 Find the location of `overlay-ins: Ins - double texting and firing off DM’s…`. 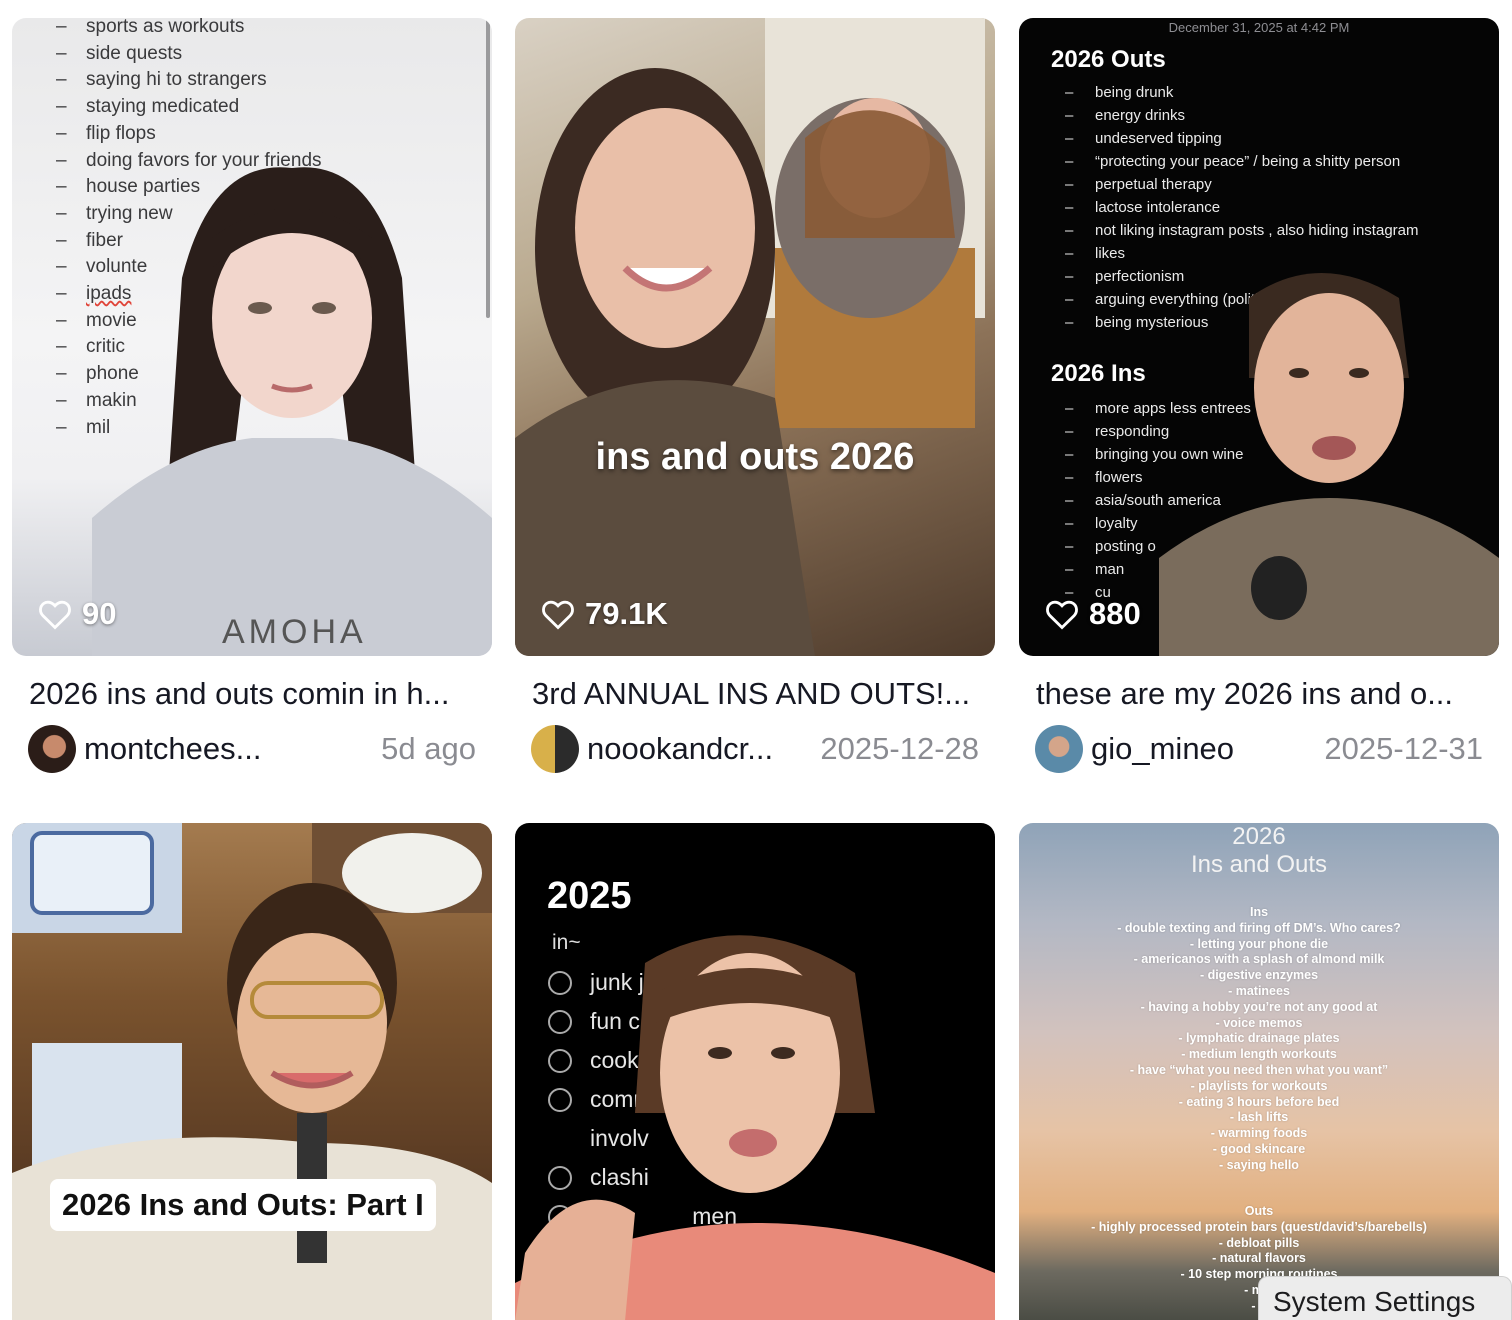

overlay-ins: Ins - double texting and firing off DM’s… is located at coordinates (1259, 1039).